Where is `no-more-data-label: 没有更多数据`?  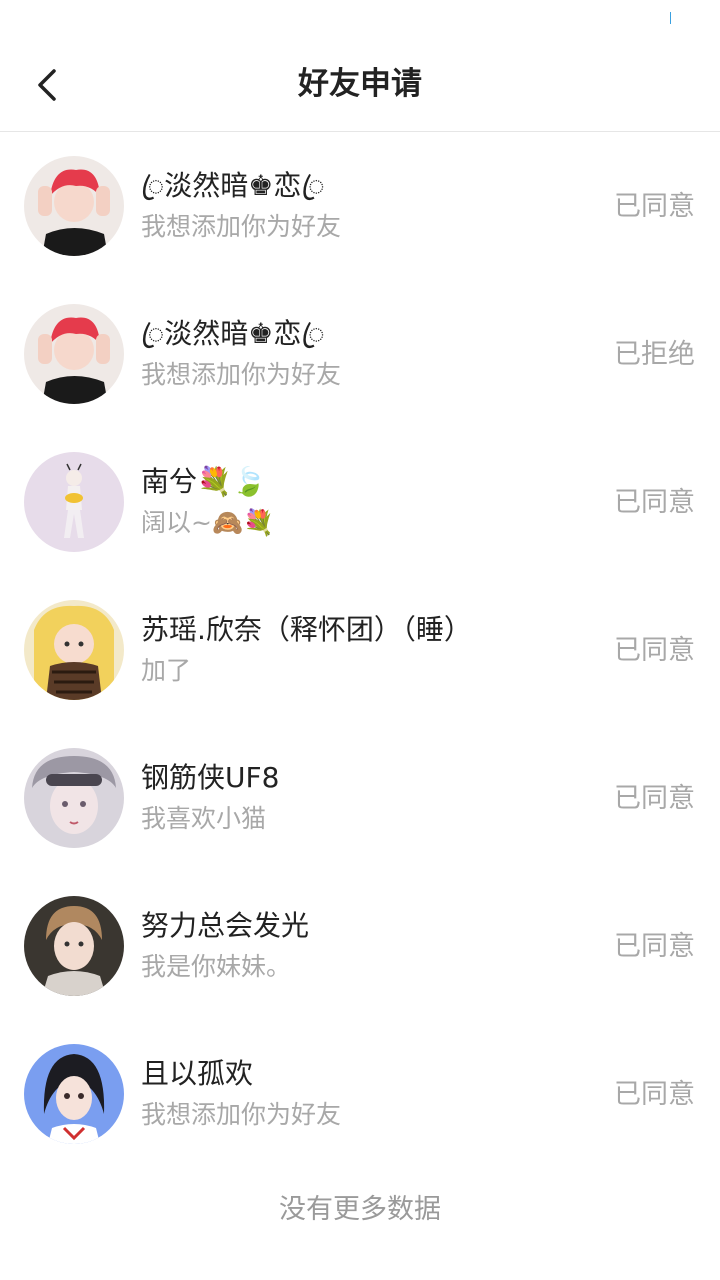
no-more-data-label: 没有更多数据 is located at coordinates (360, 1209).